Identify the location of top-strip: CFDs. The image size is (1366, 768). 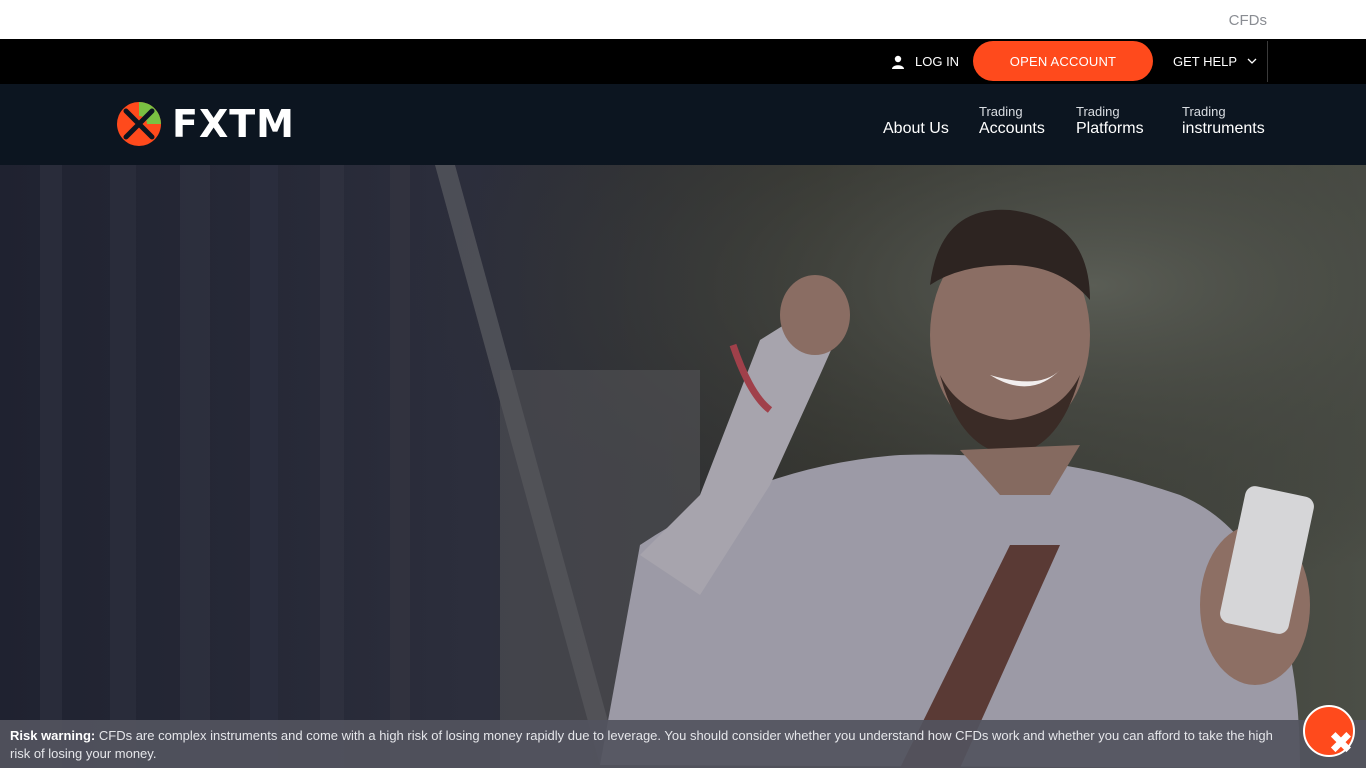
(683, 19).